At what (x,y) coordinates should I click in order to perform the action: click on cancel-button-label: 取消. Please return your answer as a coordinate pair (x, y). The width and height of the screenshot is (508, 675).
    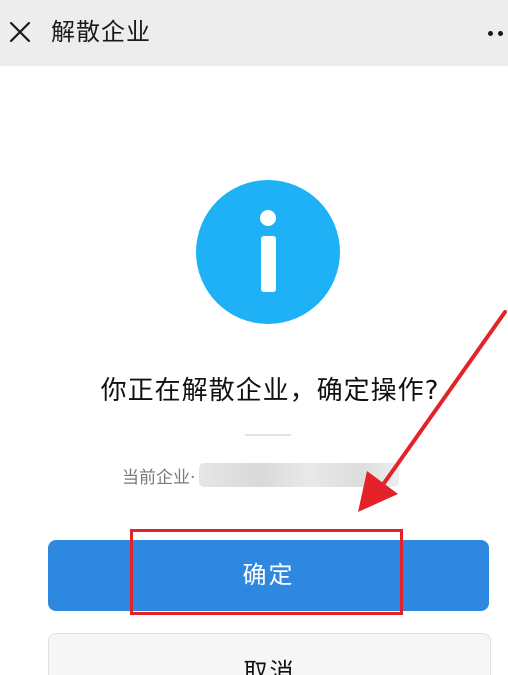
    Looking at the image, I should click on (269, 666).